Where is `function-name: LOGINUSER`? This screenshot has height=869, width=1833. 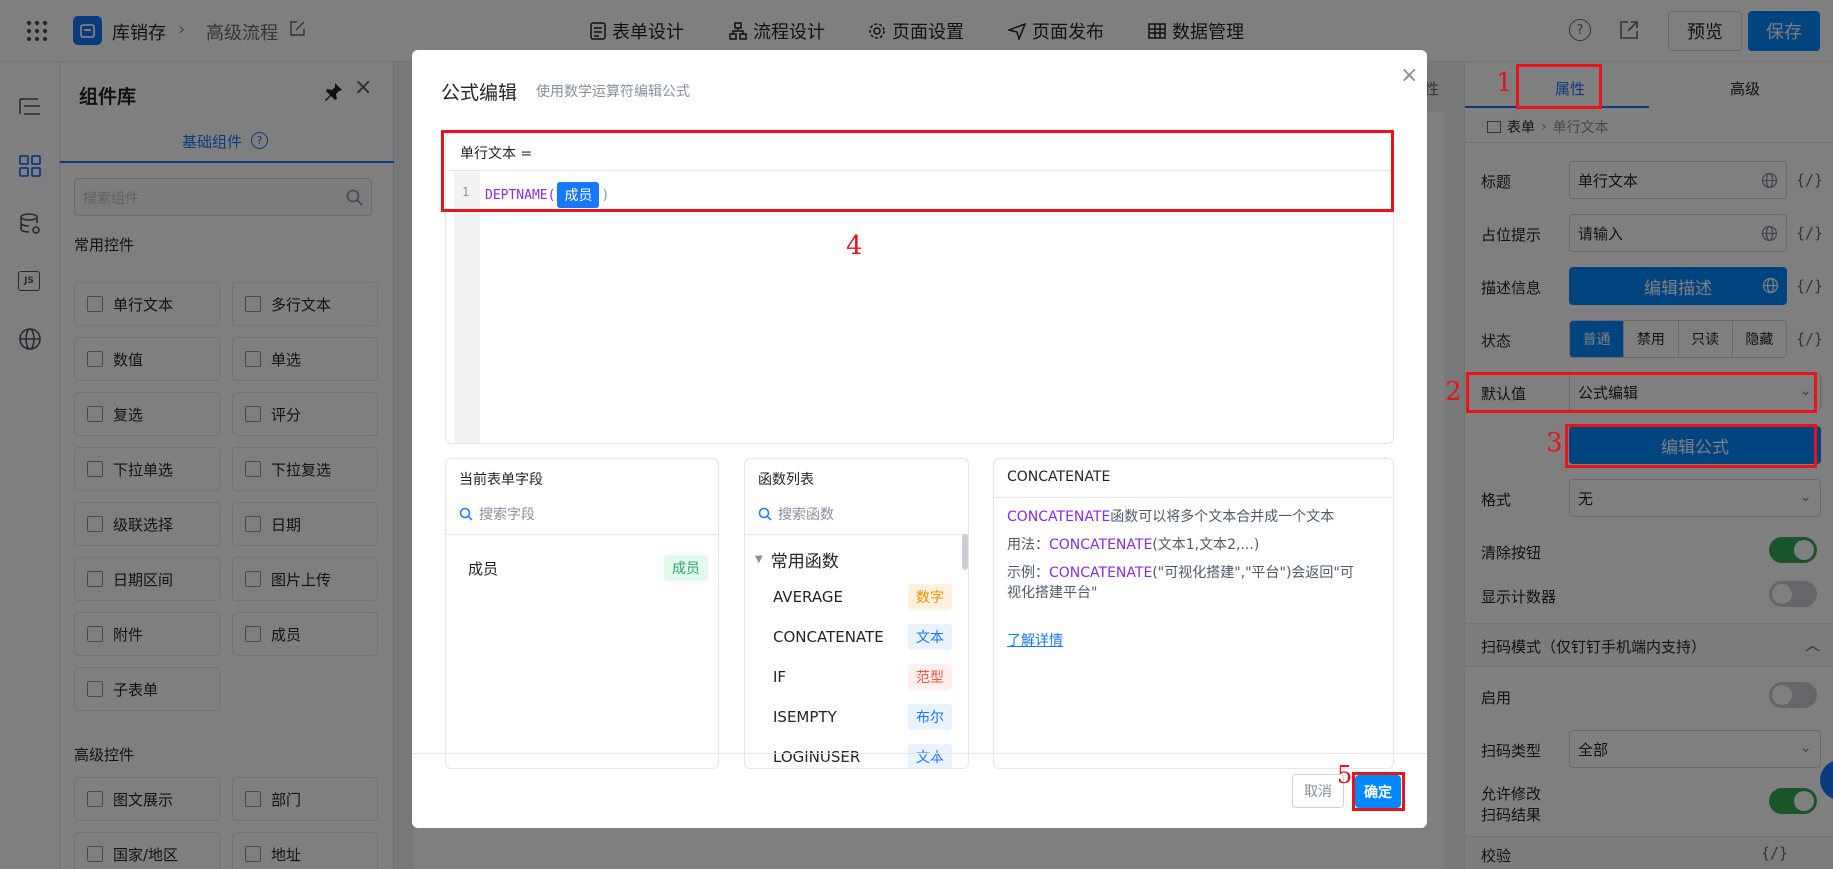
function-name: LOGINUSER is located at coordinates (817, 757).